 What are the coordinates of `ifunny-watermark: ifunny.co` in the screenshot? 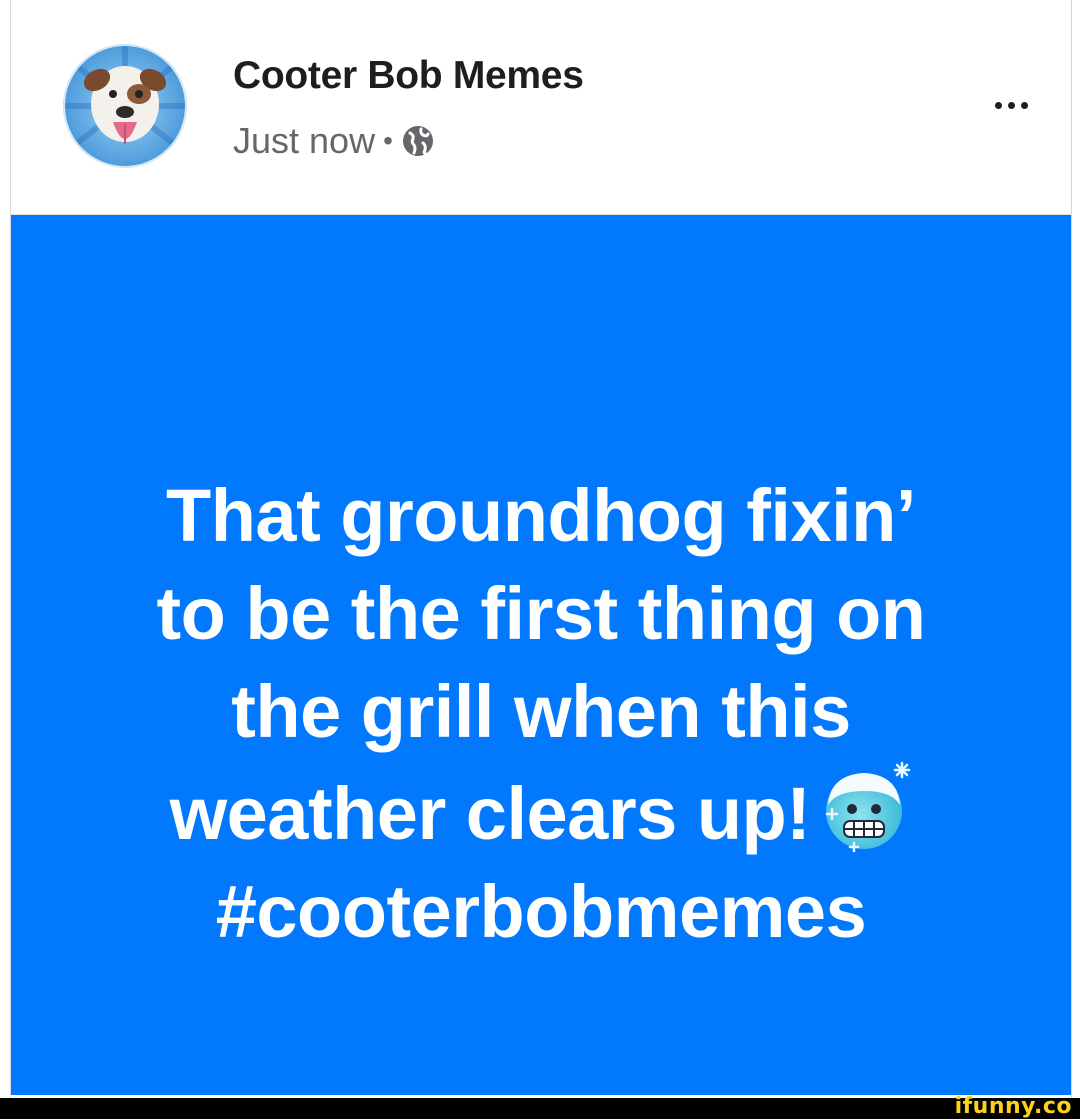 It's located at (1013, 1106).